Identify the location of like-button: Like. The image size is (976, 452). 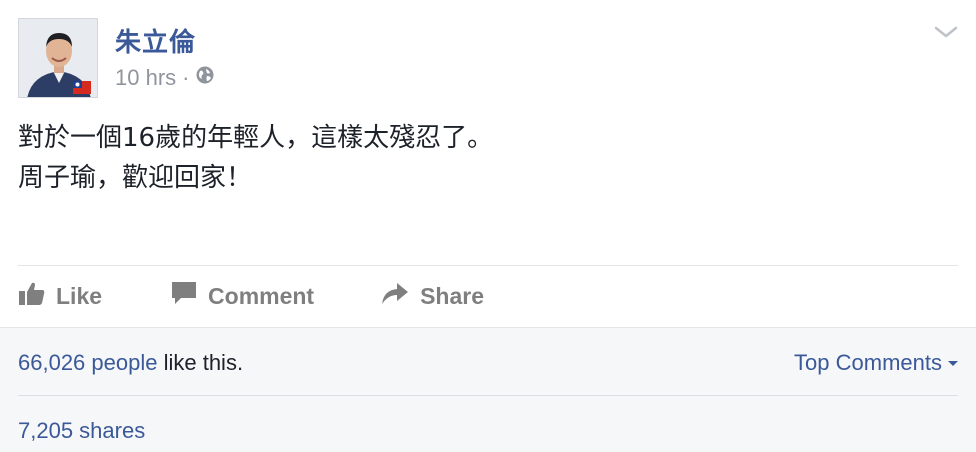
(60, 296).